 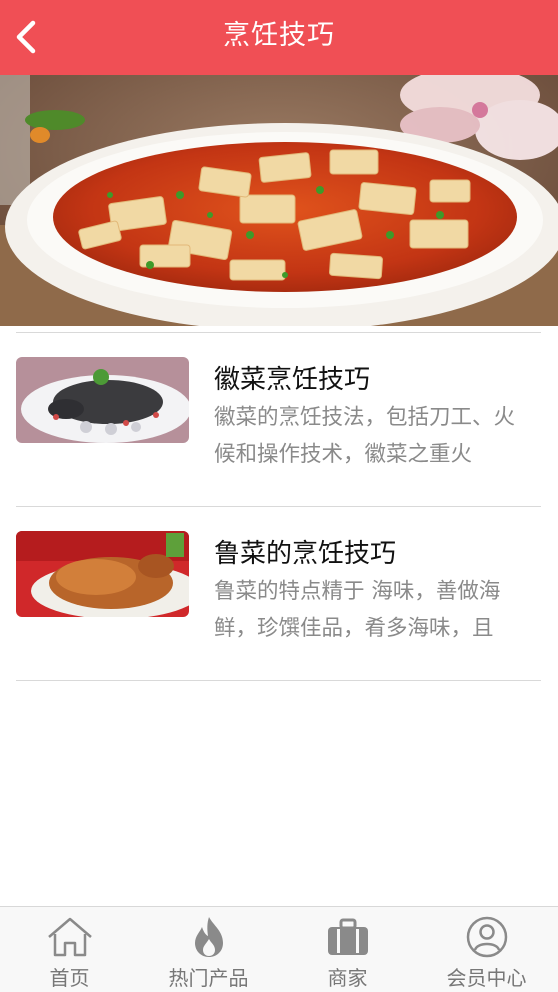 I want to click on tab-label: 热门产品, so click(x=208, y=978).